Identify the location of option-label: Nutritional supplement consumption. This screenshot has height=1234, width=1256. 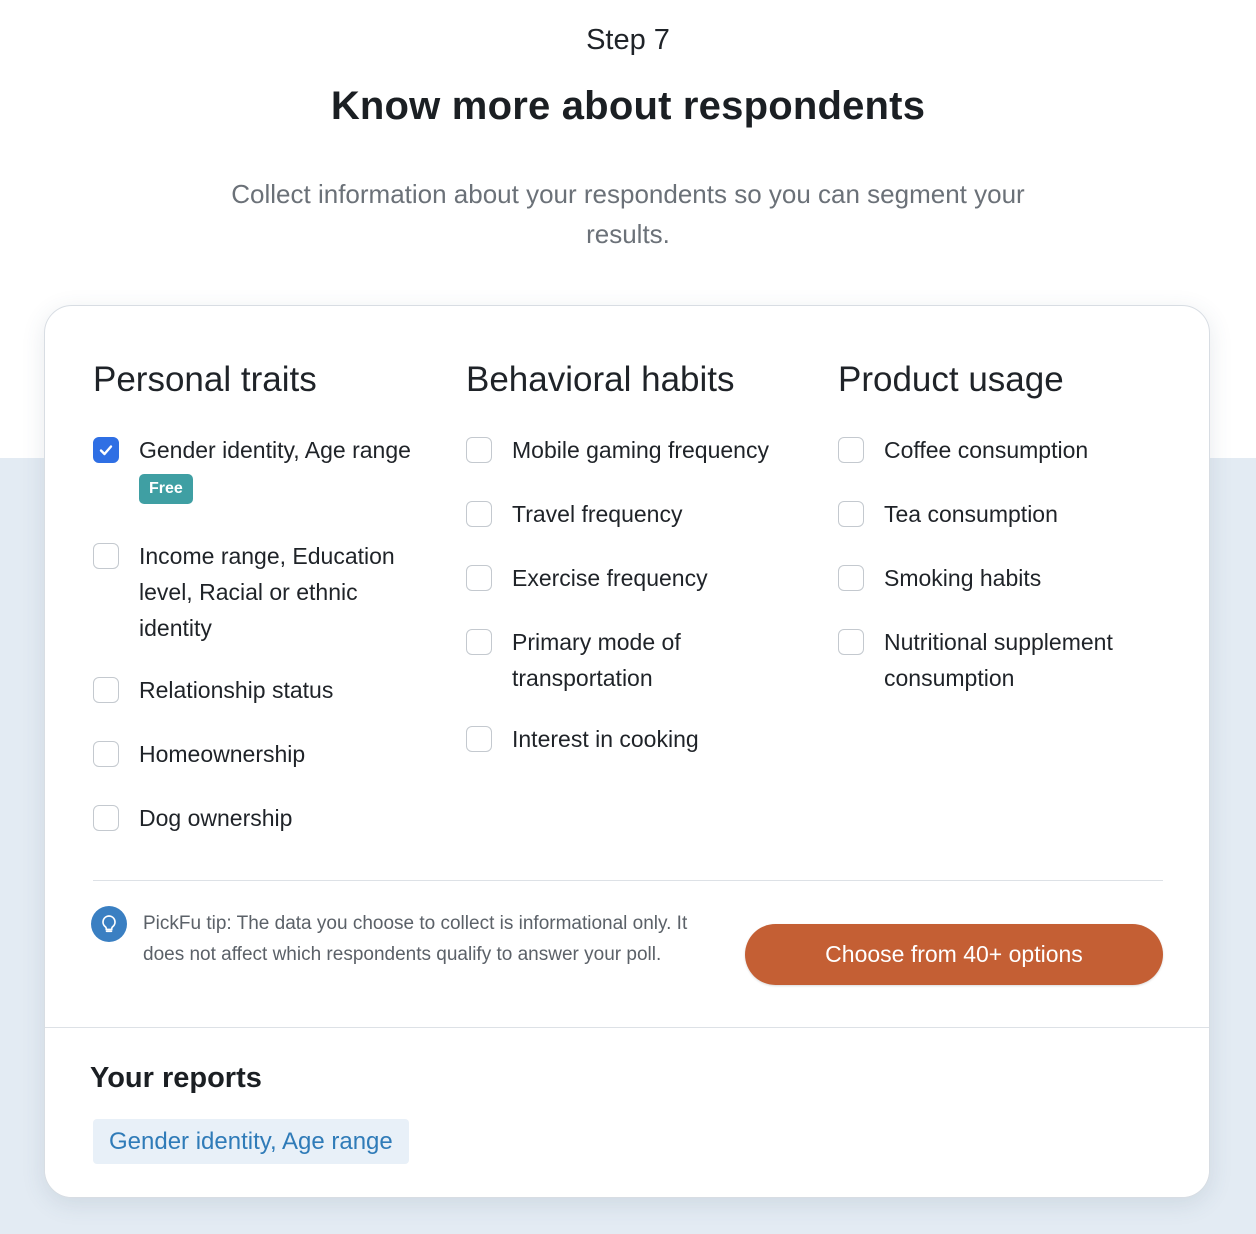
(998, 660).